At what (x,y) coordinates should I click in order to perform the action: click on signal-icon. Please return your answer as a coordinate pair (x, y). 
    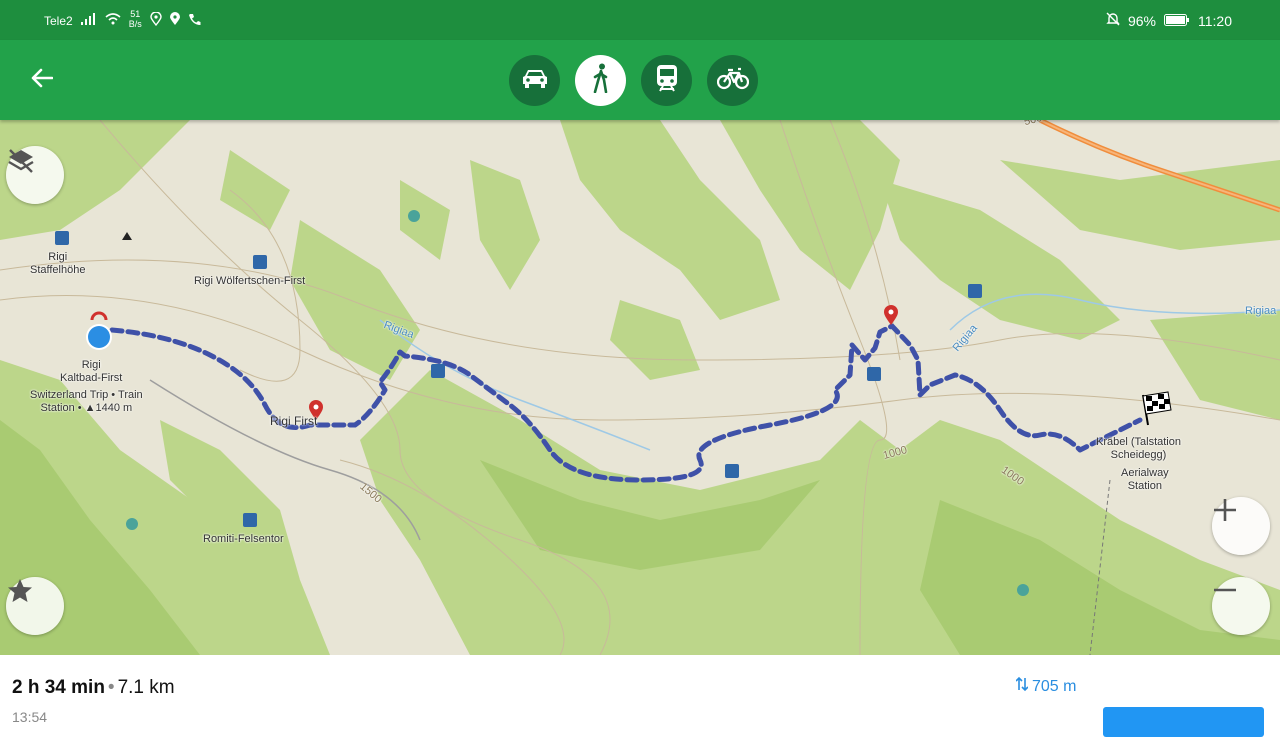
    Looking at the image, I should click on (88, 20).